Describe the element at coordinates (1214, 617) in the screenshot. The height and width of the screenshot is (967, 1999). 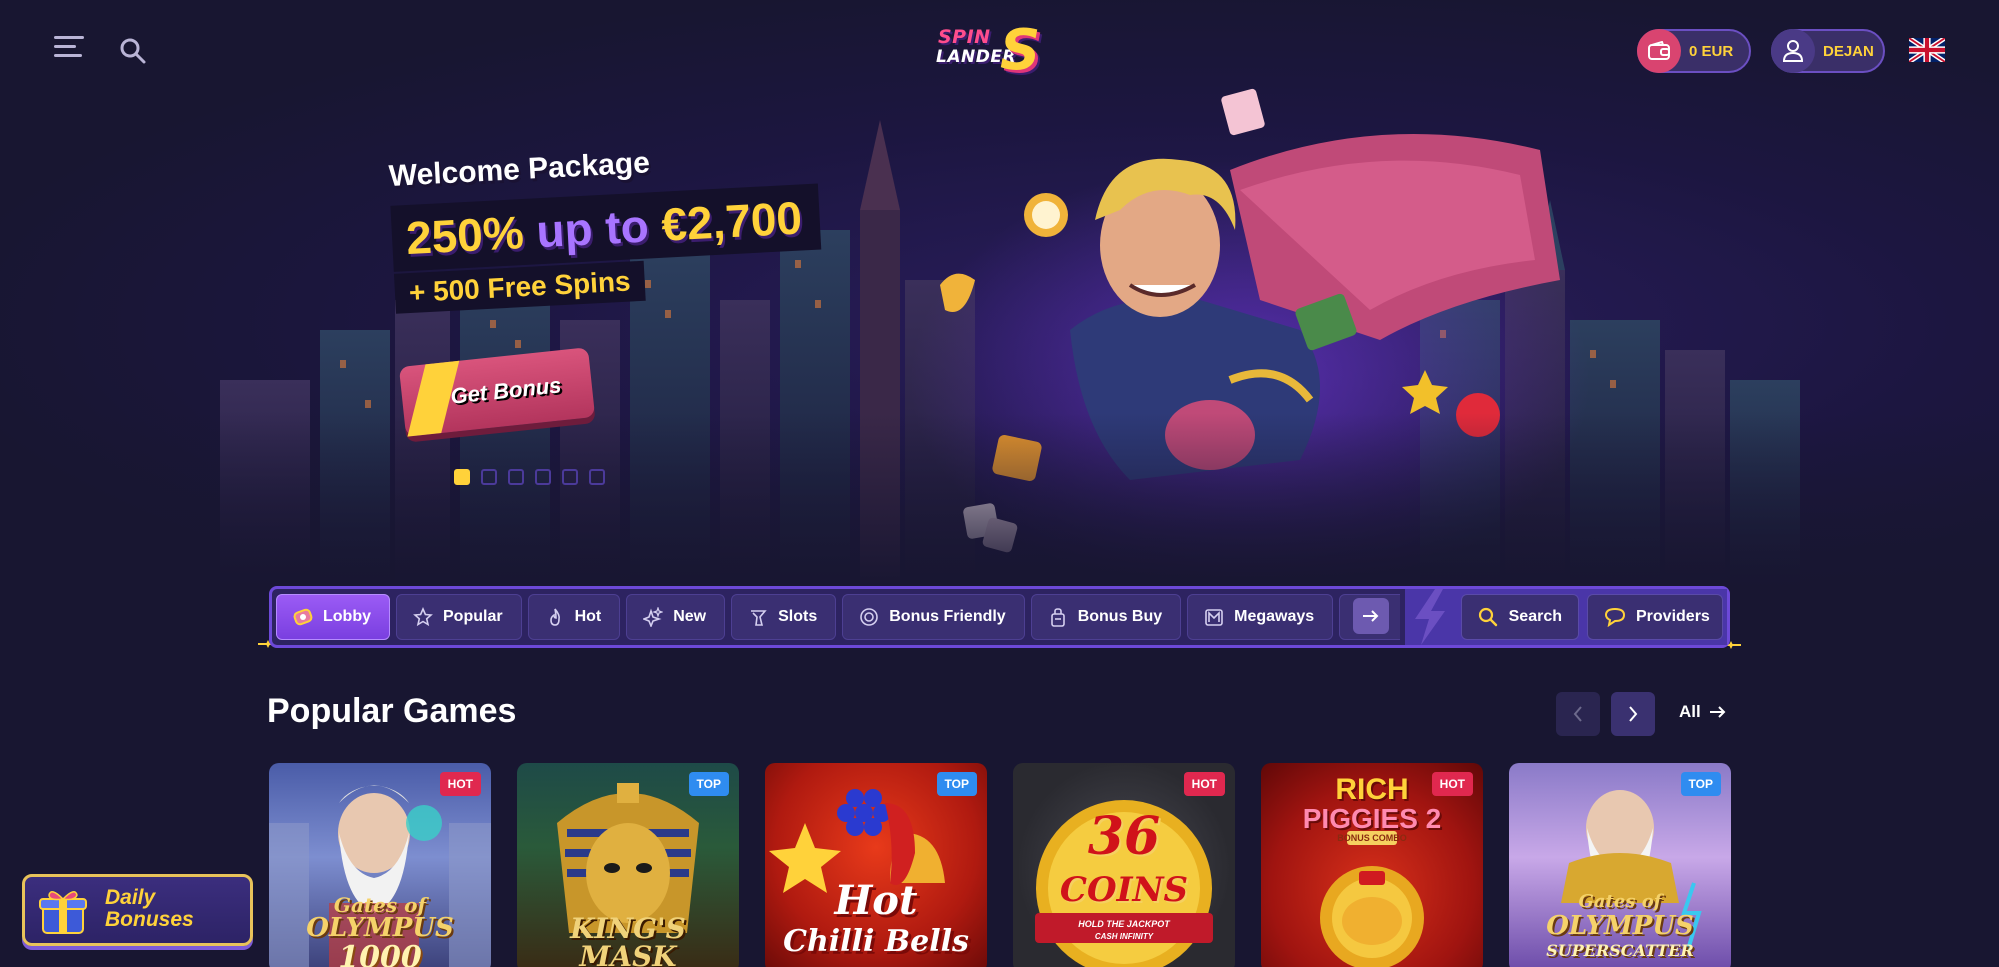
I see `megaways-icon` at that location.